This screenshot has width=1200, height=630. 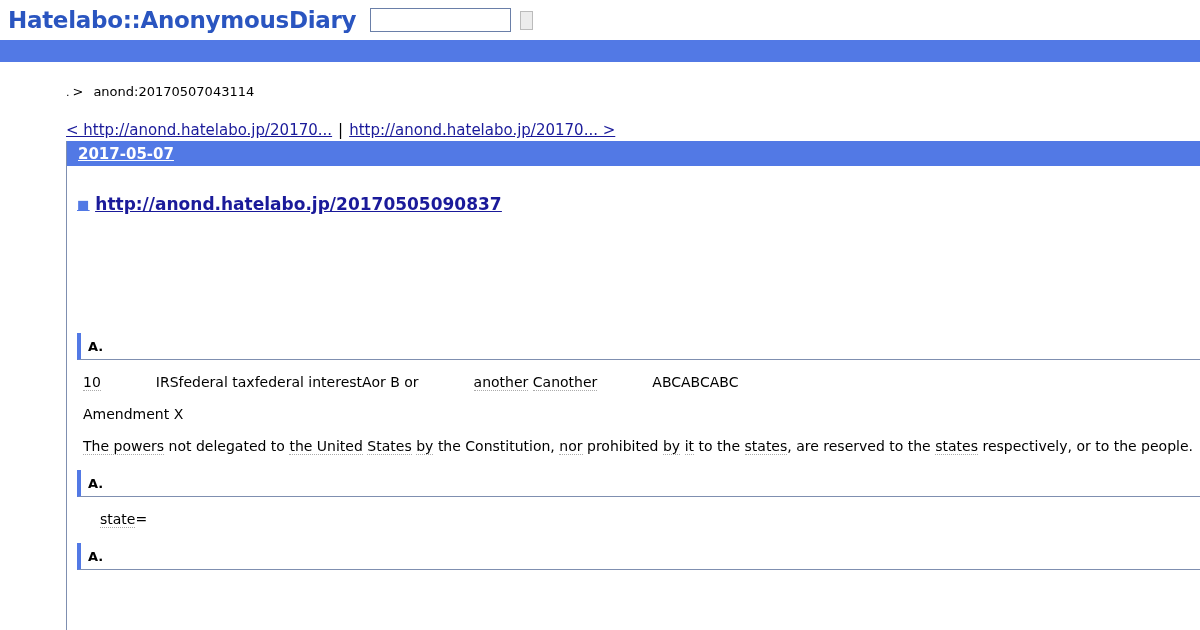 What do you see at coordinates (326, 446) in the screenshot?
I see `keyword-link: the United` at bounding box center [326, 446].